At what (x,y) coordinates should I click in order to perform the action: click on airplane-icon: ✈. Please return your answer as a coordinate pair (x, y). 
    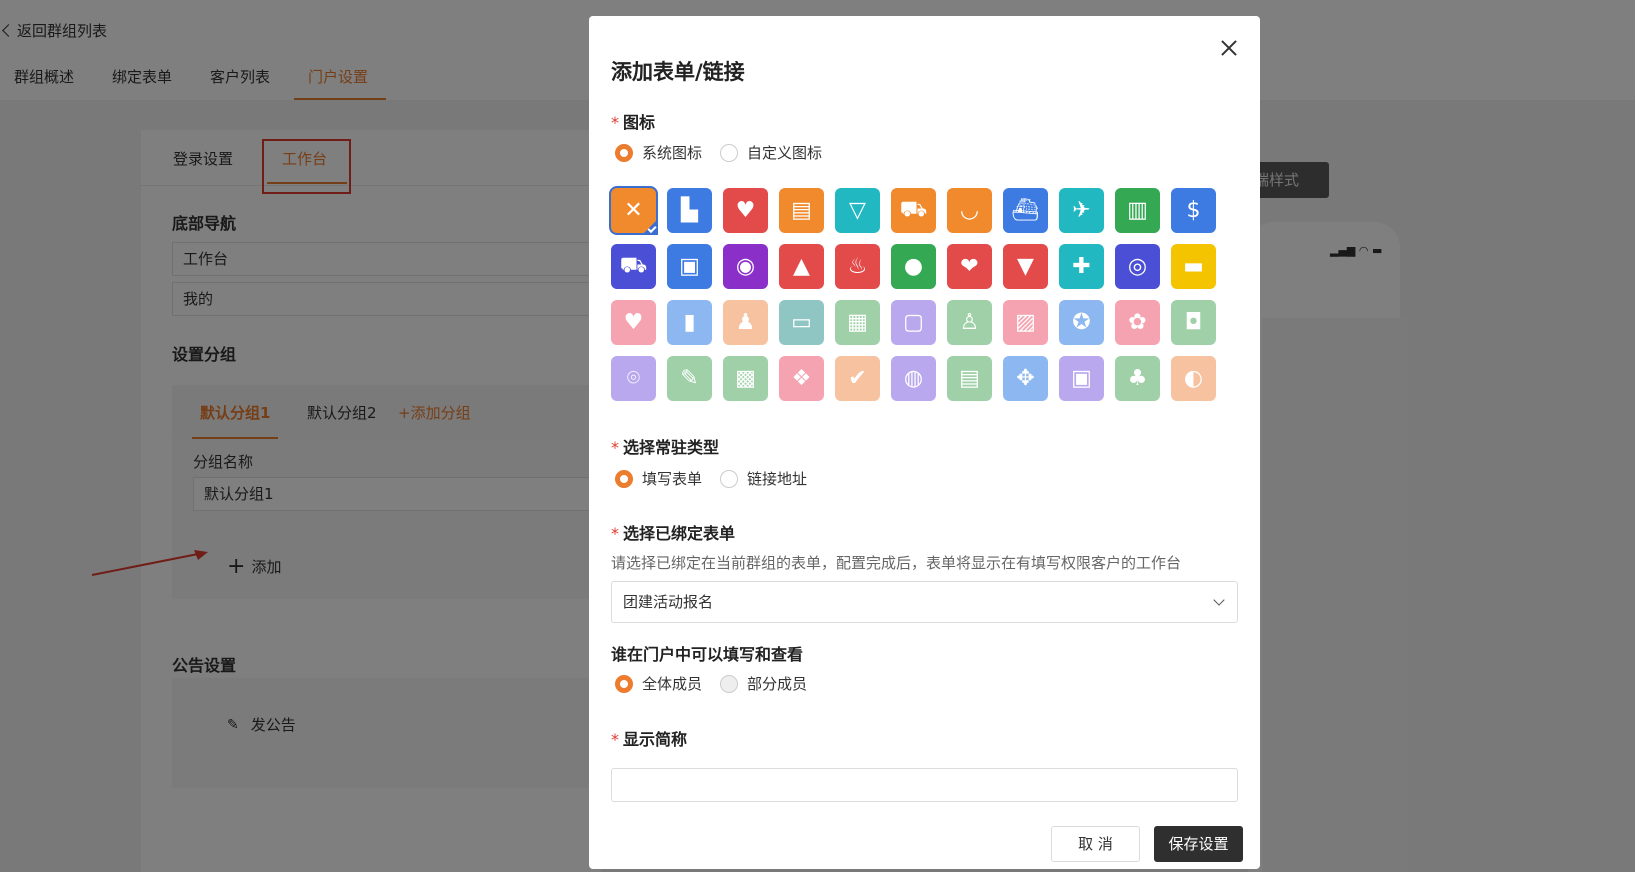
    Looking at the image, I should click on (1081, 210).